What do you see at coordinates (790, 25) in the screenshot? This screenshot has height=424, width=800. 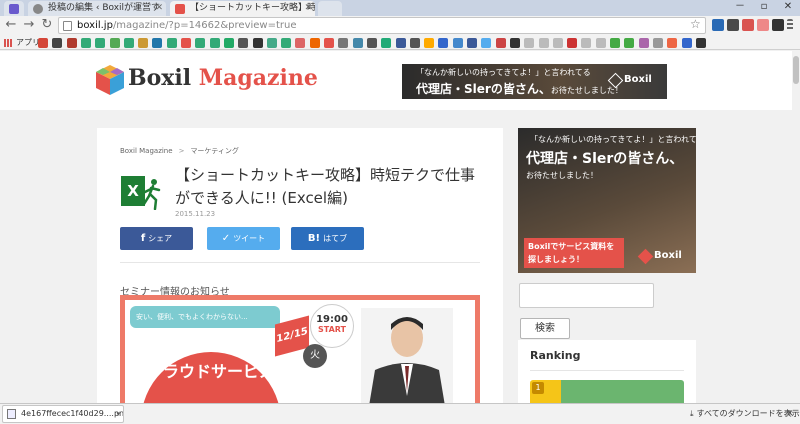 I see `menu-icon` at bounding box center [790, 25].